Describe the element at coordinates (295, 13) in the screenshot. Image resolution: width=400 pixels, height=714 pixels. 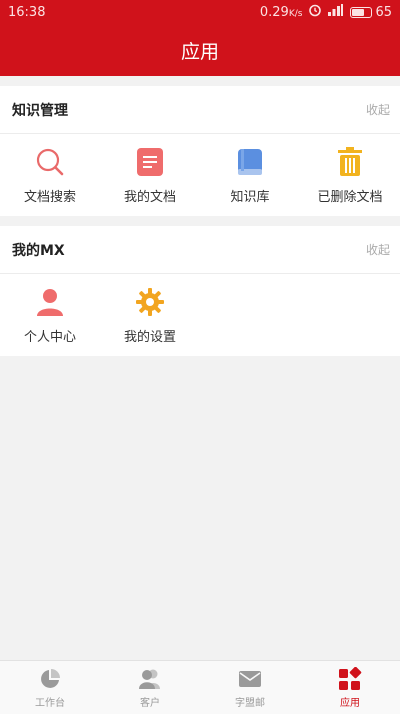
I see `network-speed-unit: K/s` at that location.